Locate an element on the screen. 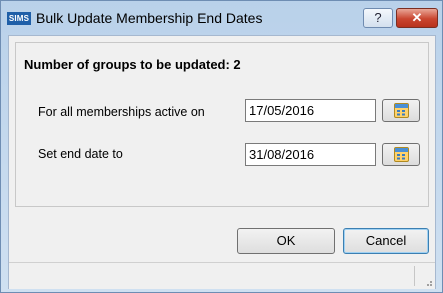 The width and height of the screenshot is (443, 293). active-on-calendar-button is located at coordinates (401, 110).